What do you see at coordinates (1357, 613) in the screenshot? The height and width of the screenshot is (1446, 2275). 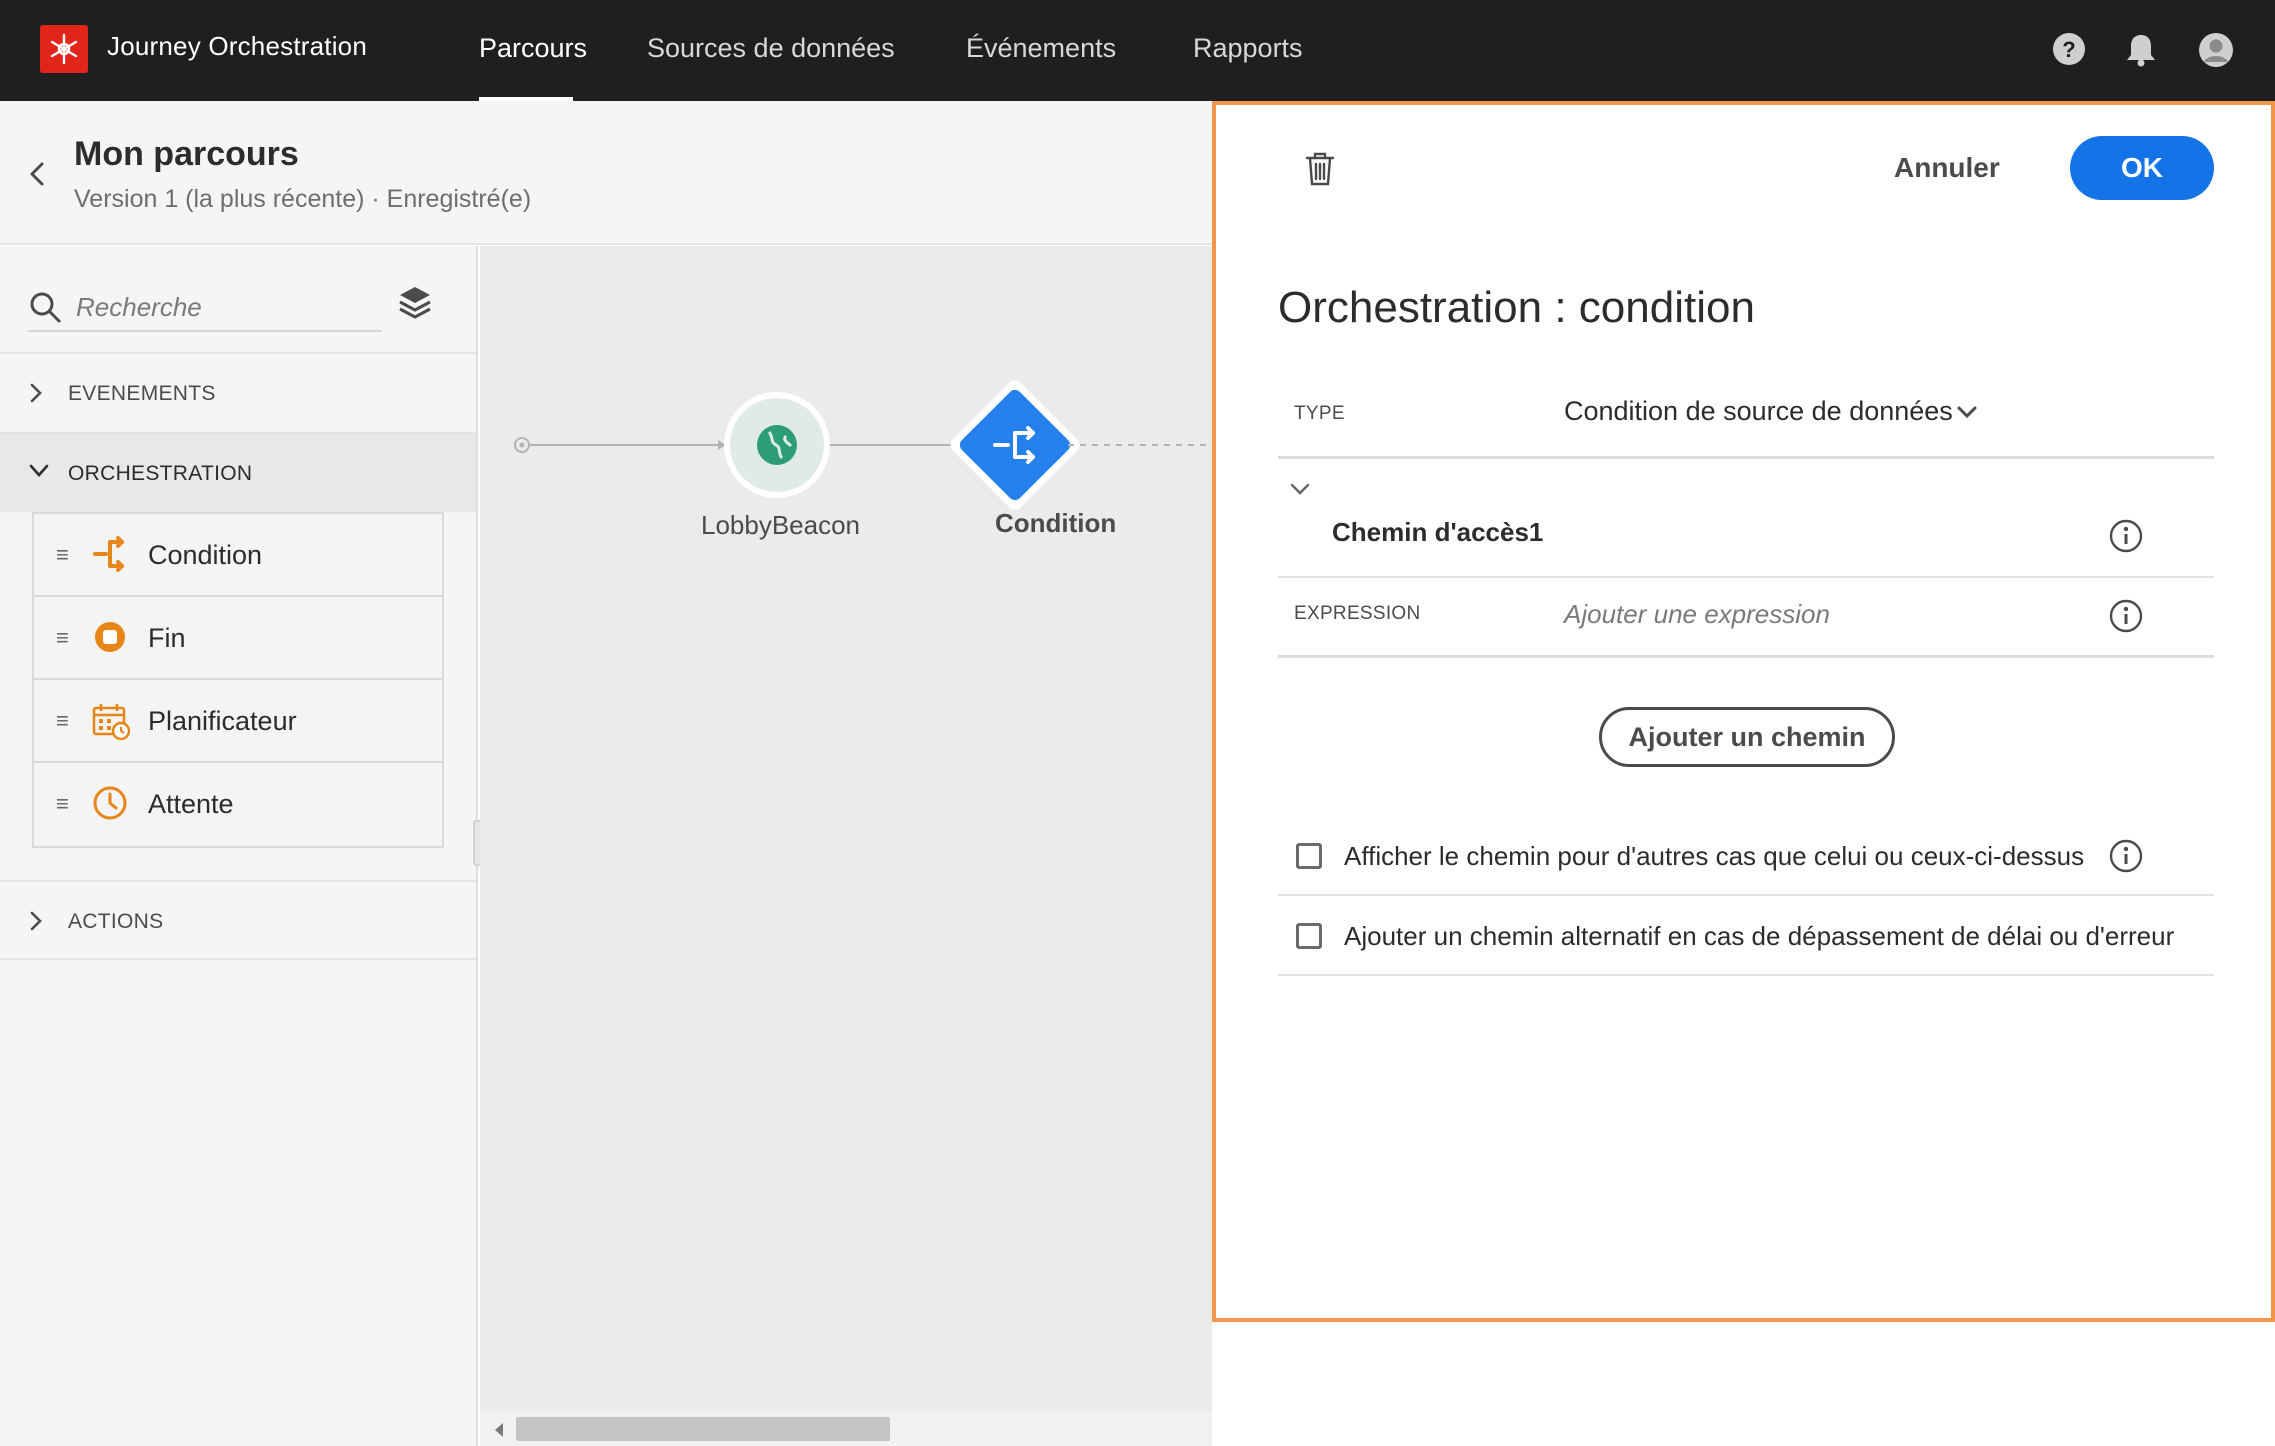 I see `expression-label: EXPRESSION` at bounding box center [1357, 613].